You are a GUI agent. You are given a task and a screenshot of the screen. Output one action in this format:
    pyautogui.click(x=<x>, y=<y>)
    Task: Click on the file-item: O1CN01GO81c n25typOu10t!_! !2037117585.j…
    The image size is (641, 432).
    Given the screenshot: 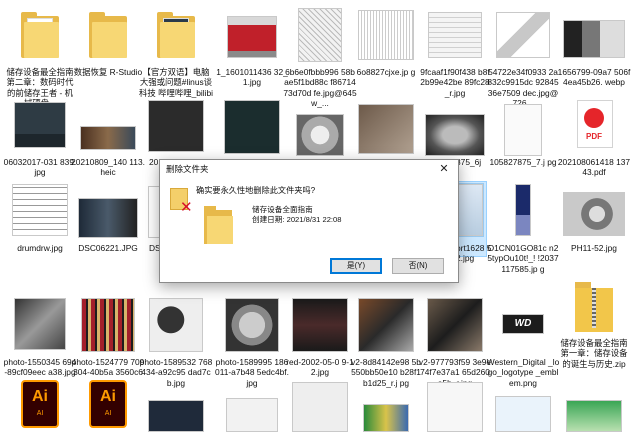 What is the action you would take?
    pyautogui.click(x=523, y=228)
    